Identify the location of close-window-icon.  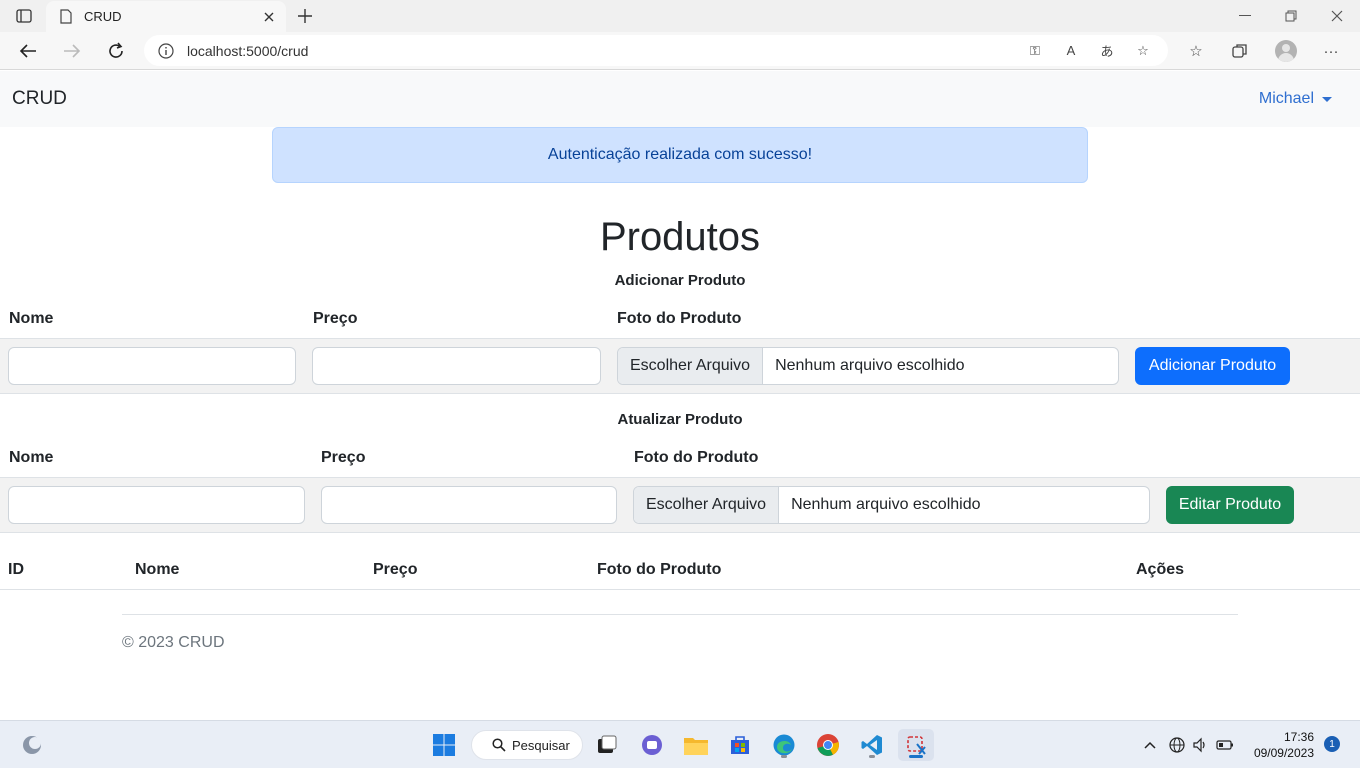
(1337, 16).